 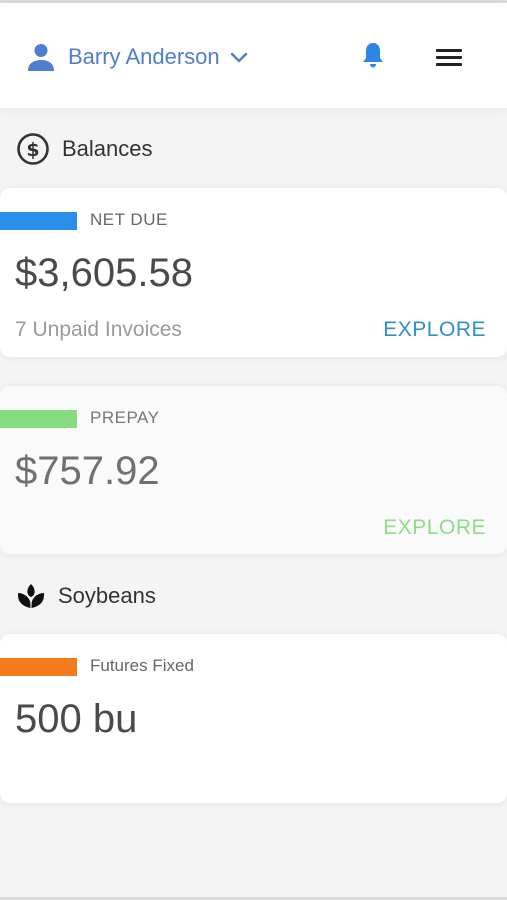 What do you see at coordinates (38, 221) in the screenshot?
I see `net-due-color-stripe` at bounding box center [38, 221].